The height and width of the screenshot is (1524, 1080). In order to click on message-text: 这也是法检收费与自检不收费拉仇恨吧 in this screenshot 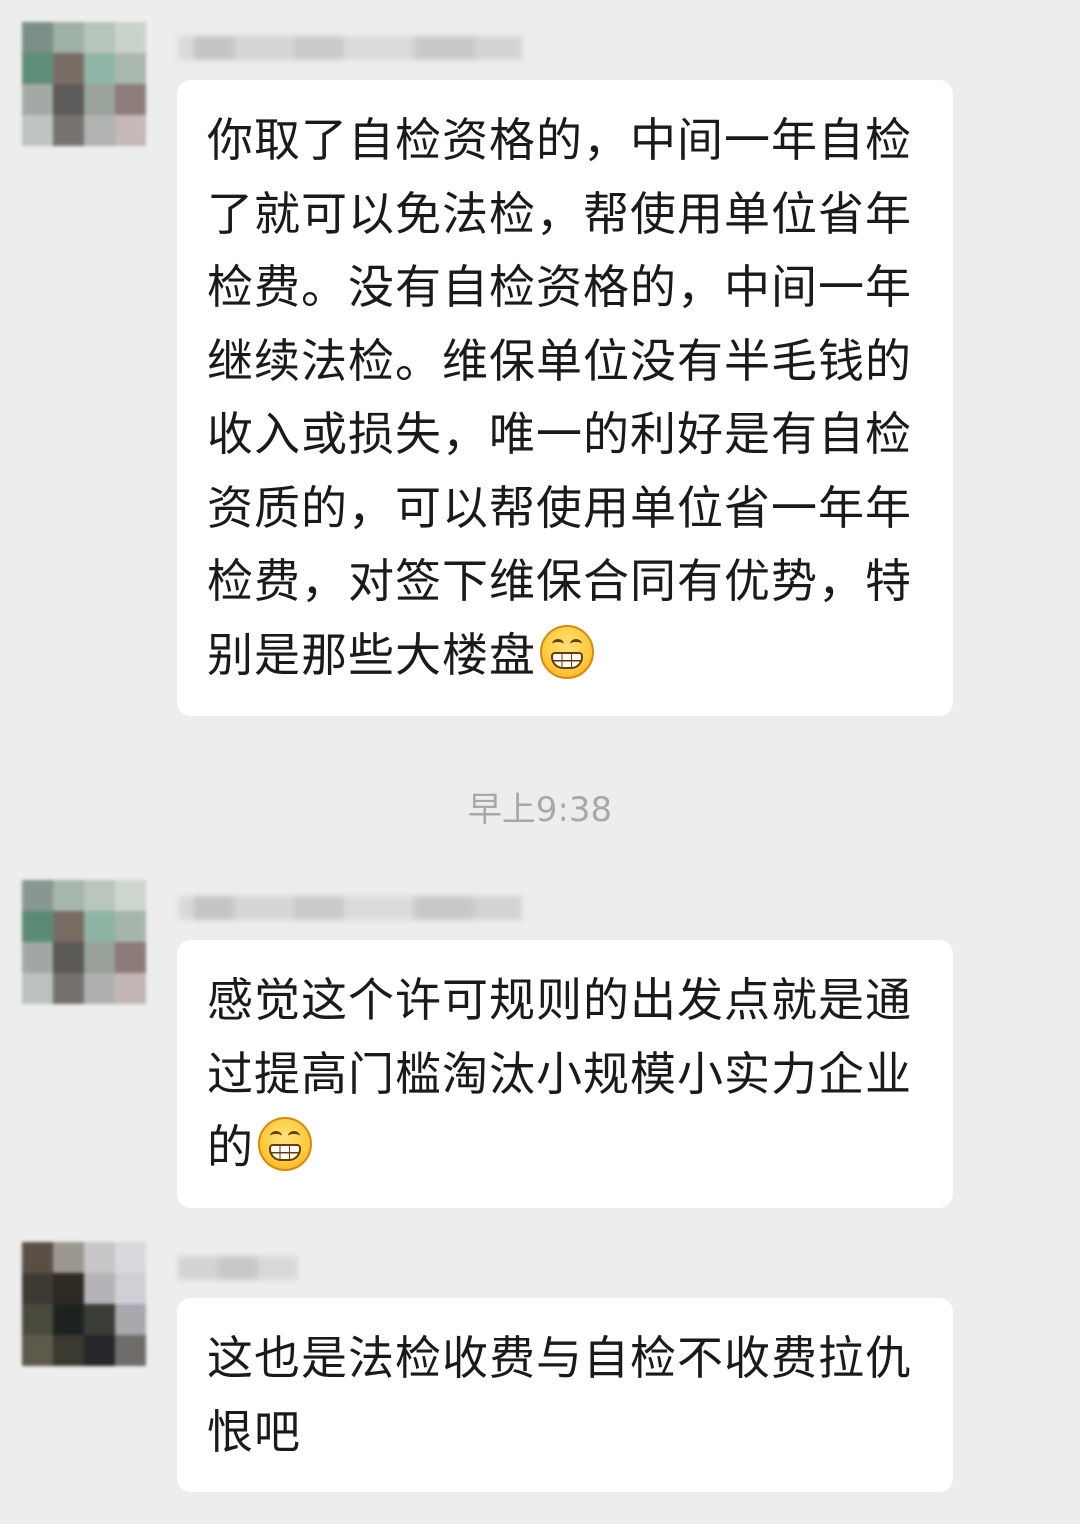, I will do `click(559, 1395)`.